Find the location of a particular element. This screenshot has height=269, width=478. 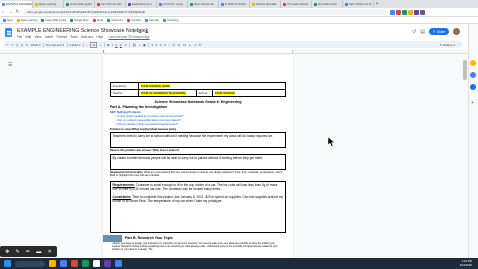

bookmark-item: Schoology is located at coordinates (171, 20).